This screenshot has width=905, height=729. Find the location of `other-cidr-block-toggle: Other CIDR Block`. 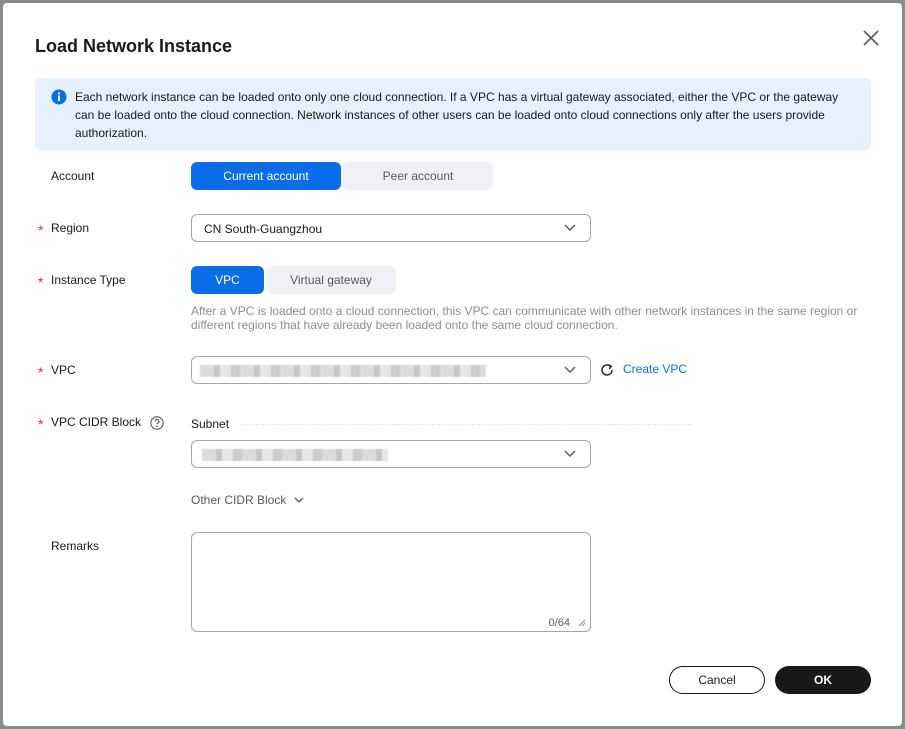

other-cidr-block-toggle: Other CIDR Block is located at coordinates (247, 500).